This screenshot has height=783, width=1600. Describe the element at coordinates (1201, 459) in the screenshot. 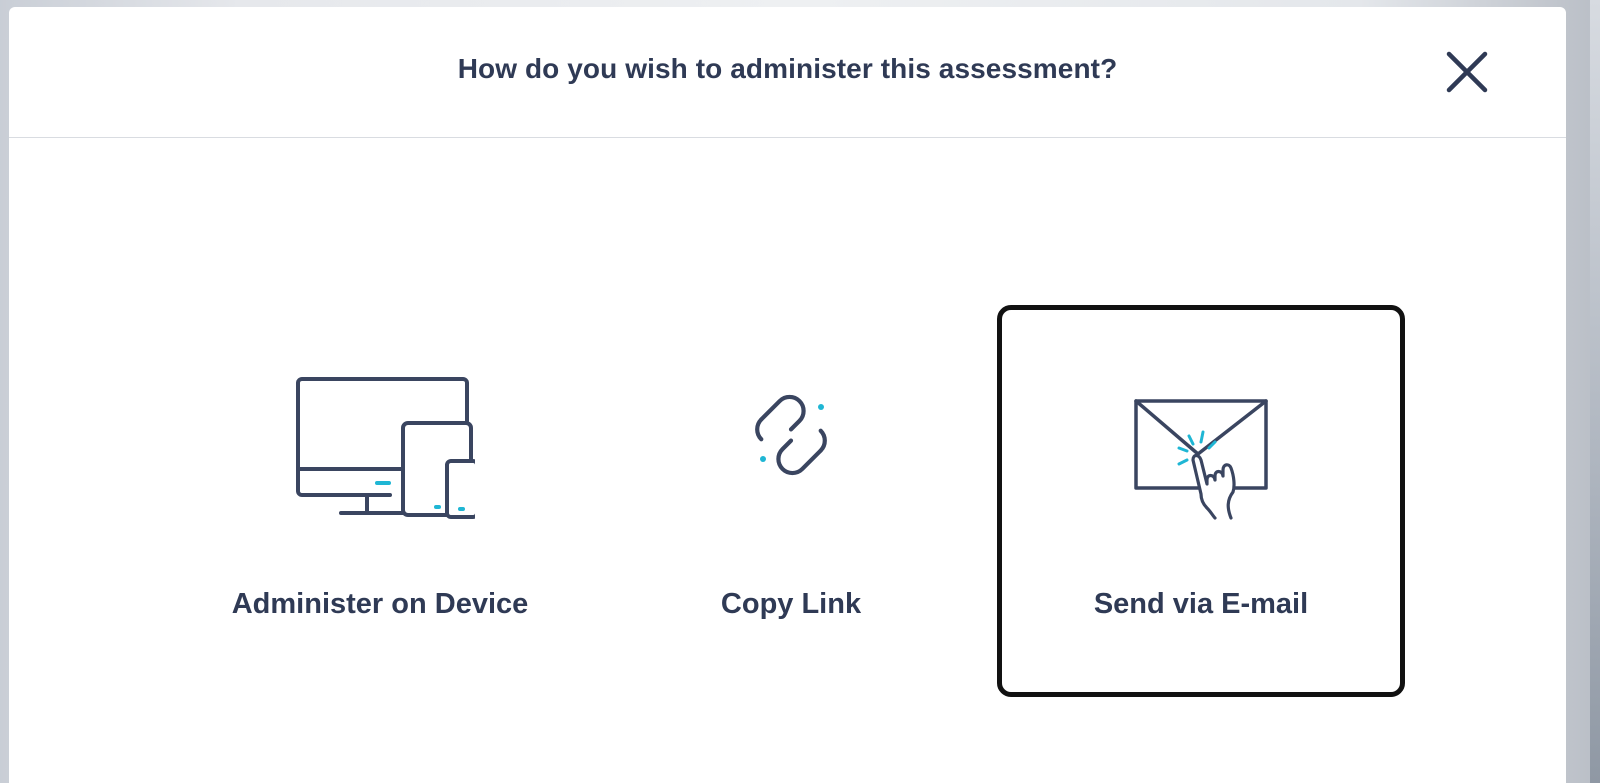

I see `email-icon` at that location.